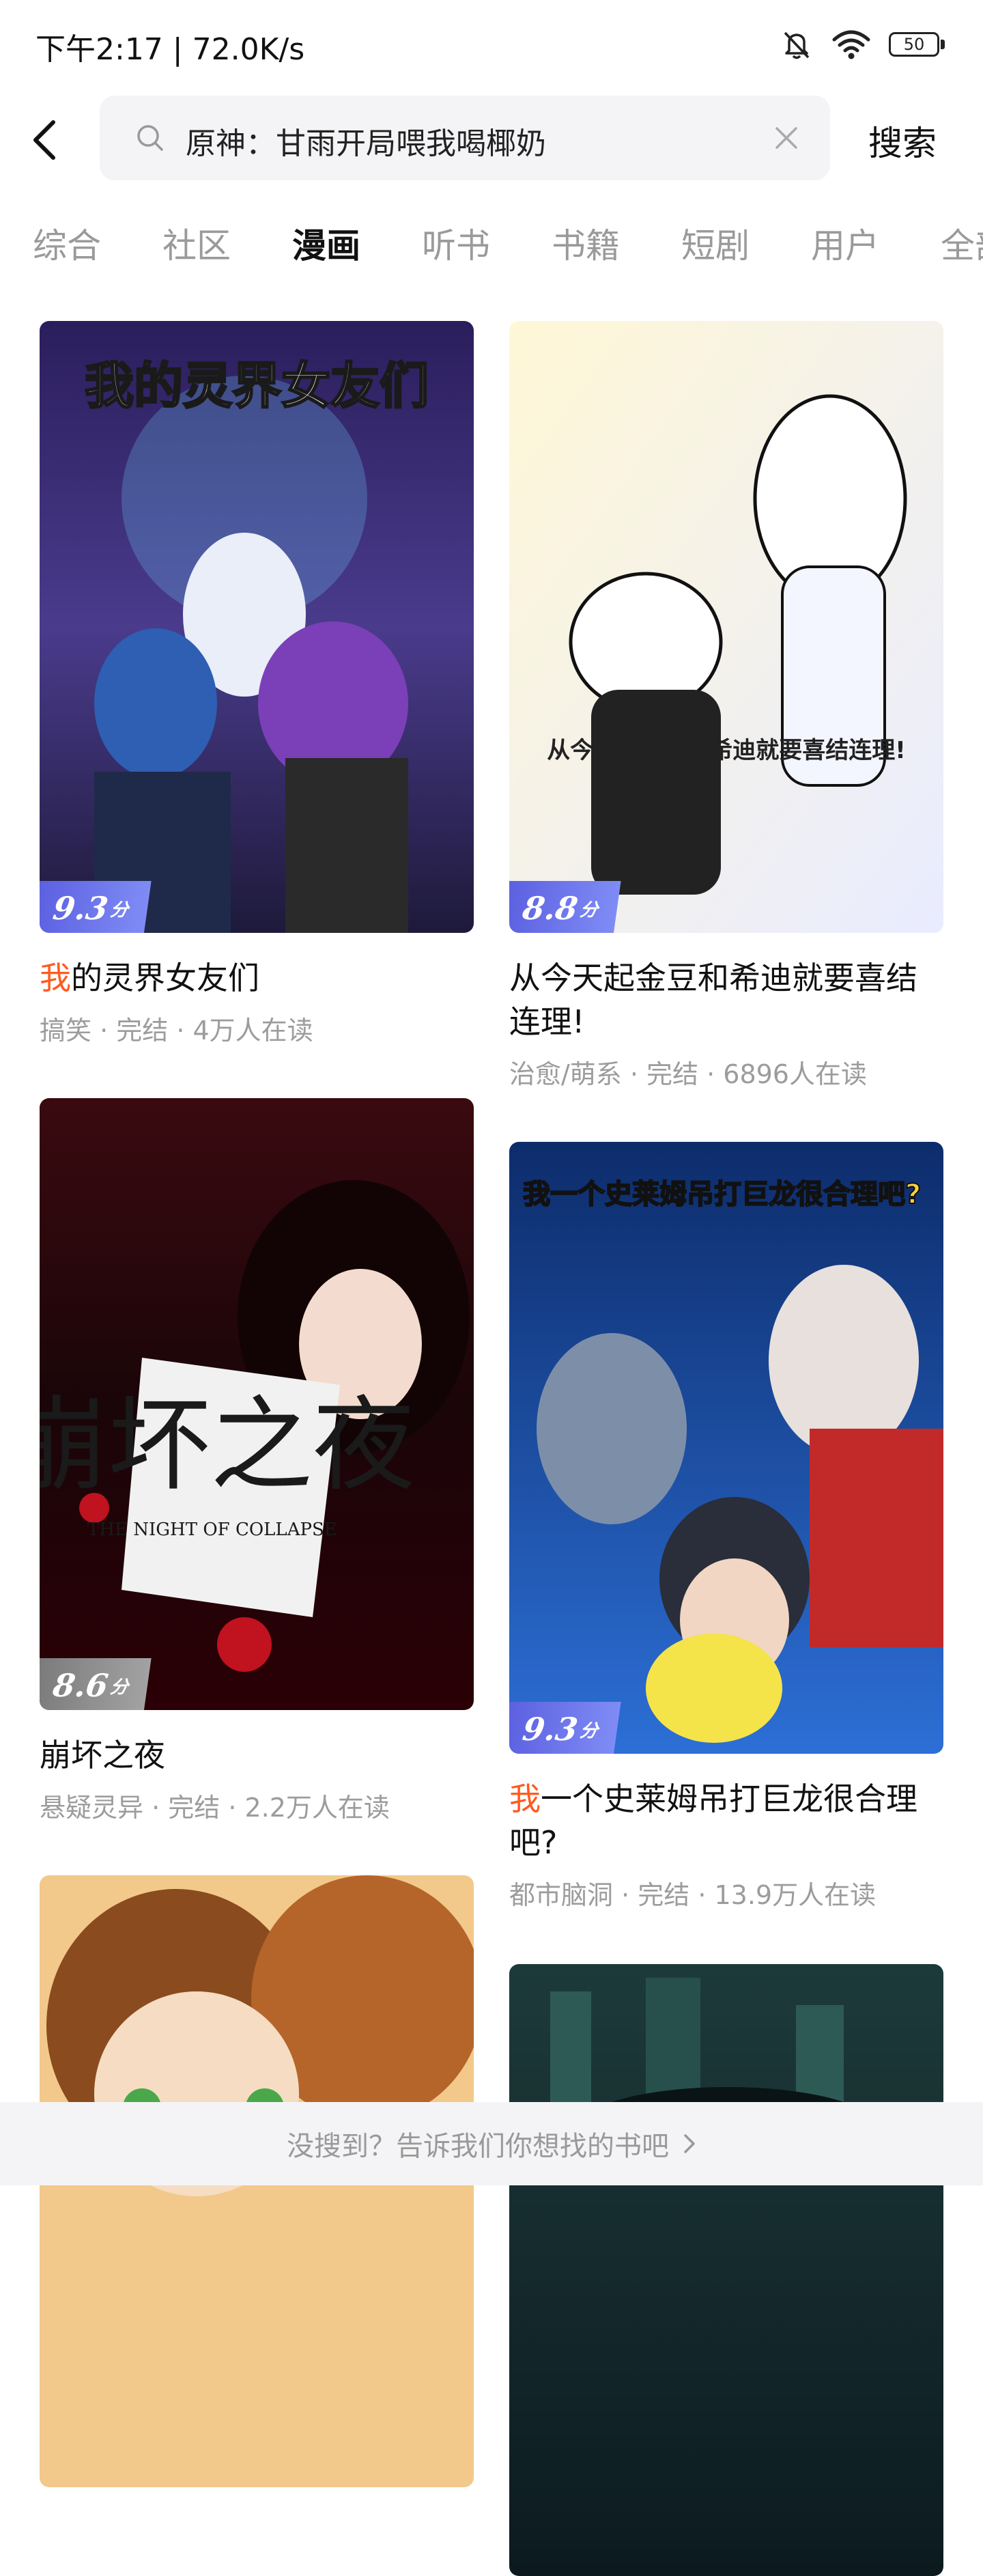 Image resolution: width=983 pixels, height=2576 pixels. Describe the element at coordinates (478, 2144) in the screenshot. I see `feedback-text: 没搜到？告诉我们你想找的书吧` at that location.